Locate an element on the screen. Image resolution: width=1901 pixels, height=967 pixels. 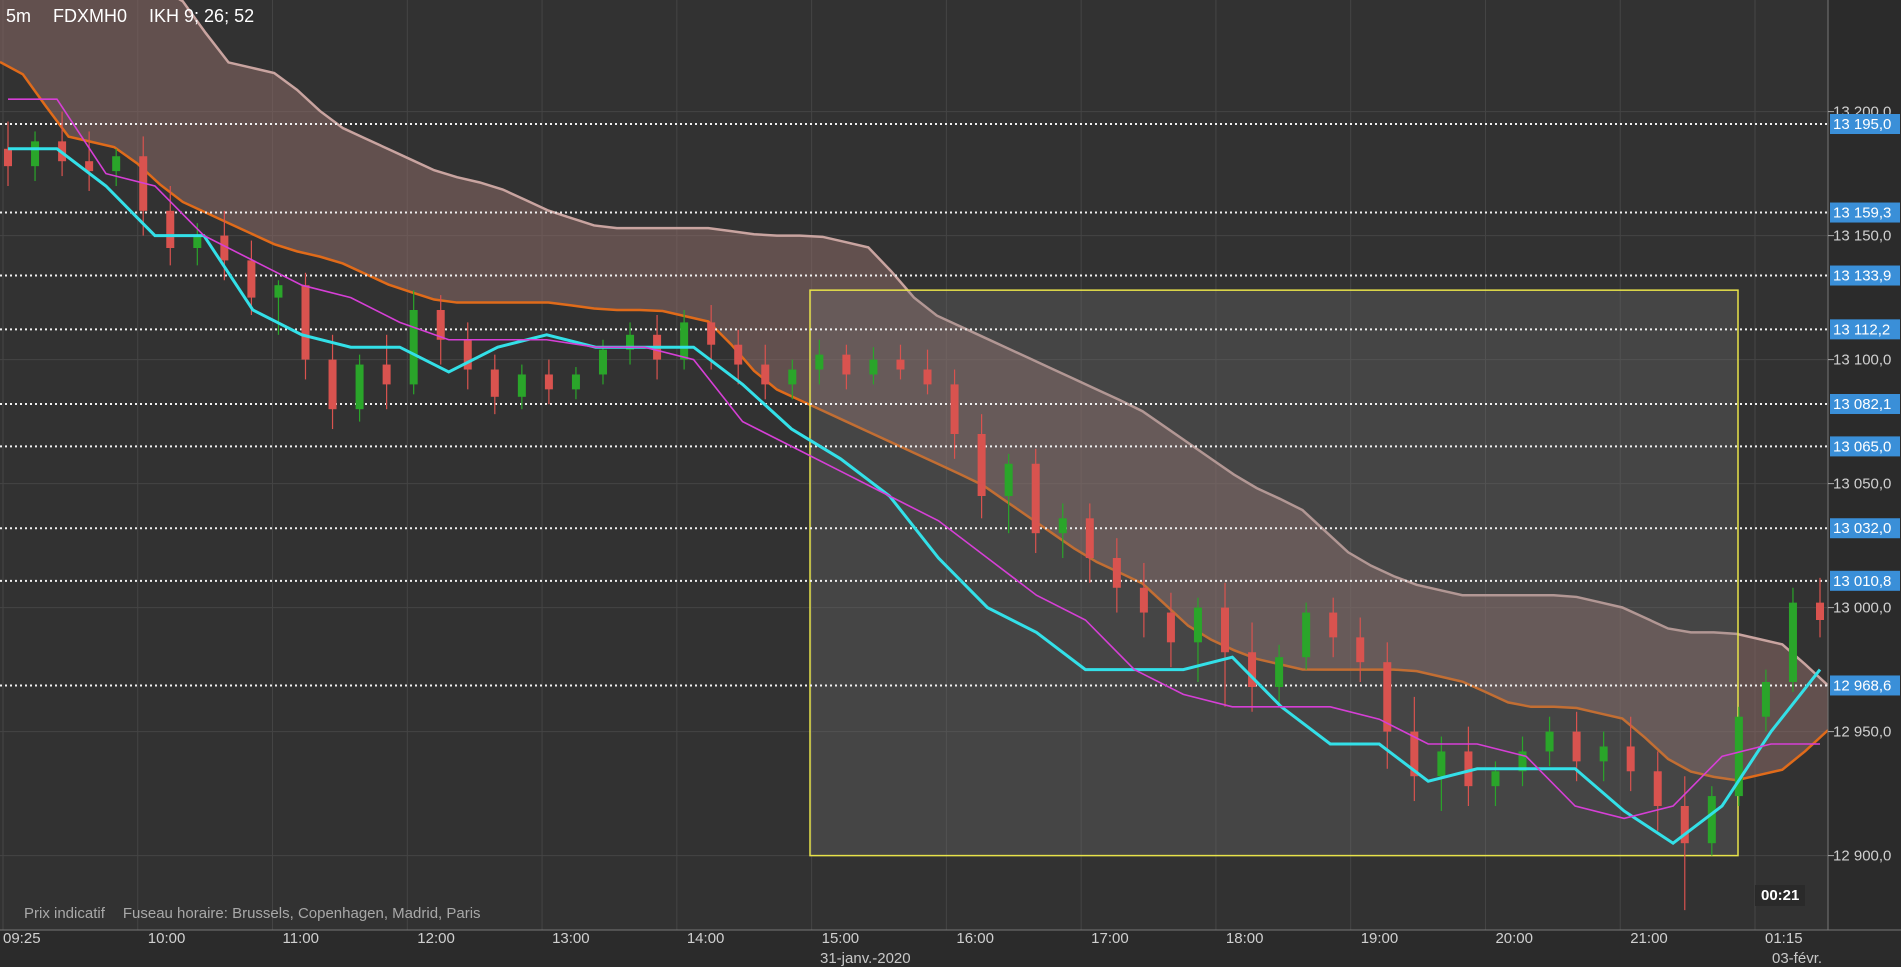
indicator-label: IKH 9; 26; 52 is located at coordinates (201, 16).